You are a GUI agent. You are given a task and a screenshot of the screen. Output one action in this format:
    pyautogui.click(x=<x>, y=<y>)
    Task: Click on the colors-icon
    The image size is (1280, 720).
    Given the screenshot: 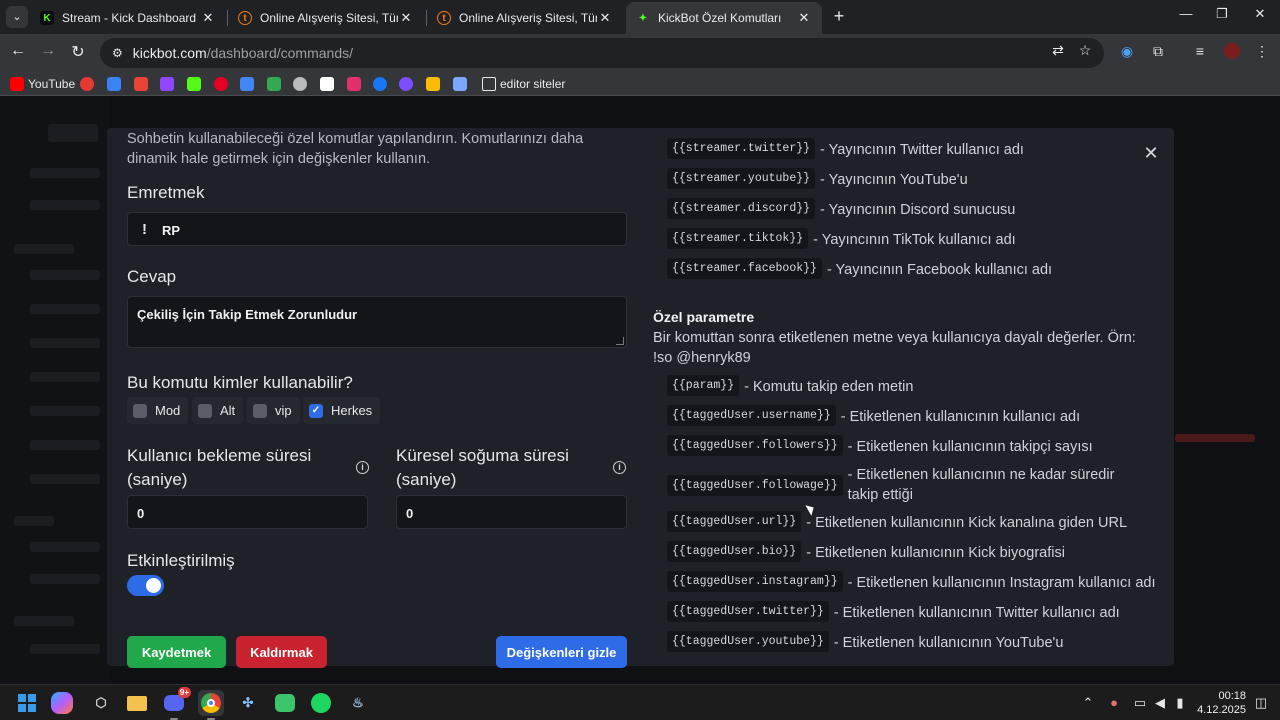 What is the action you would take?
    pyautogui.click(x=433, y=84)
    